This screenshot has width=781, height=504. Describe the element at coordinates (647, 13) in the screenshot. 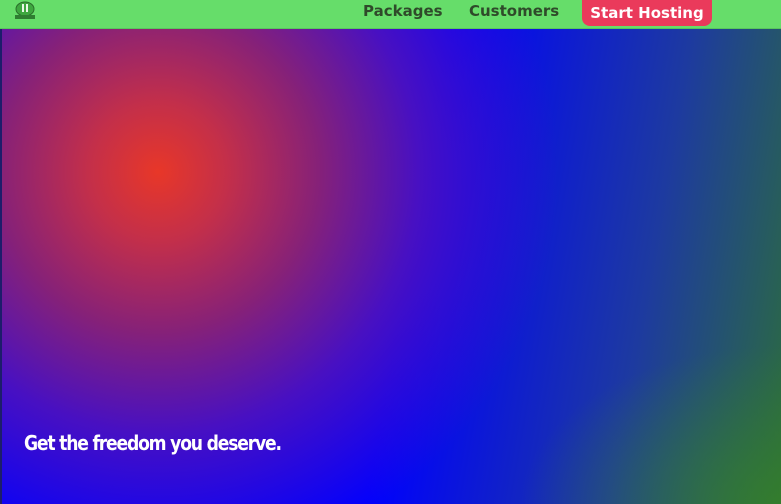

I see `start-hosting-button: Start Hosting` at that location.